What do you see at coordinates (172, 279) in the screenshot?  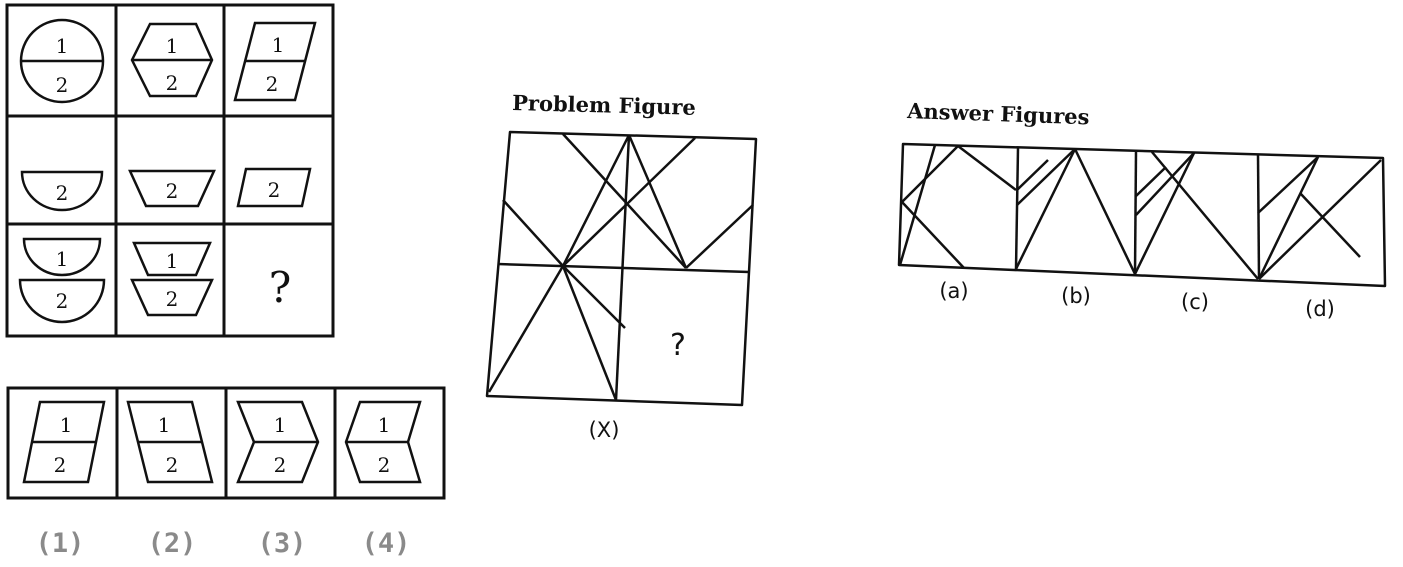 I see `cell-stacked-hexagon-halves: 1 2` at bounding box center [172, 279].